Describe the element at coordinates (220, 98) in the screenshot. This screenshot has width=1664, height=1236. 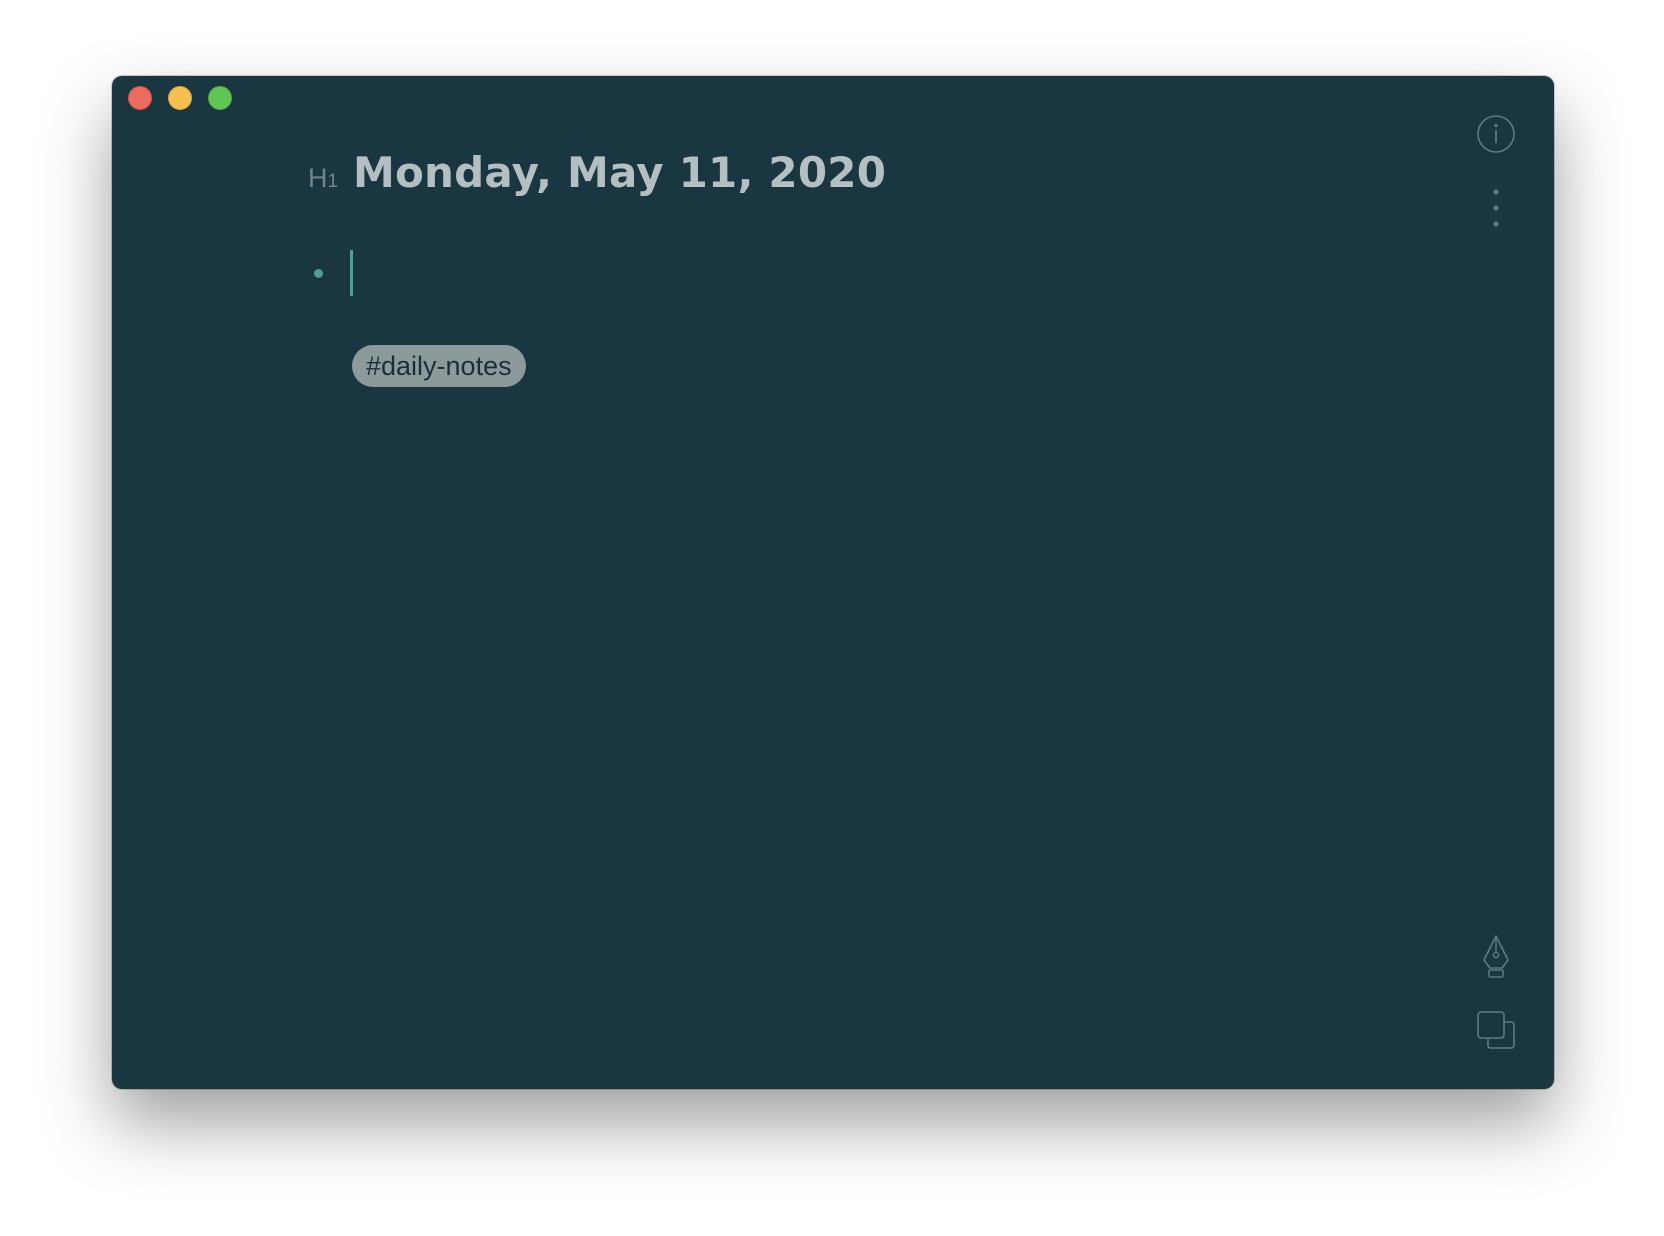
I see `zoom-window-button` at that location.